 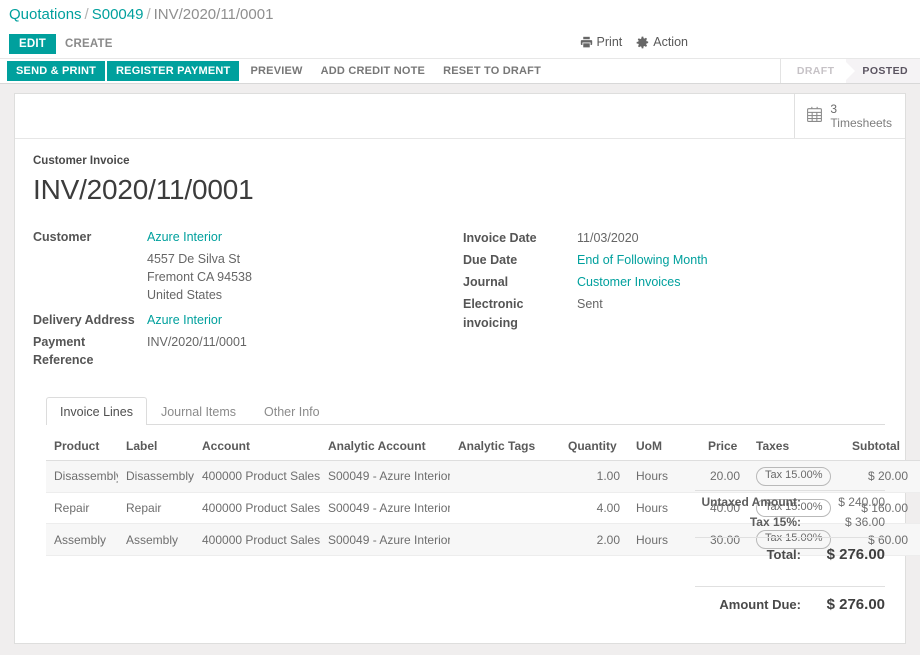 What do you see at coordinates (460, 116) in the screenshot?
I see `smart-button-box: 3 Timesheets` at bounding box center [460, 116].